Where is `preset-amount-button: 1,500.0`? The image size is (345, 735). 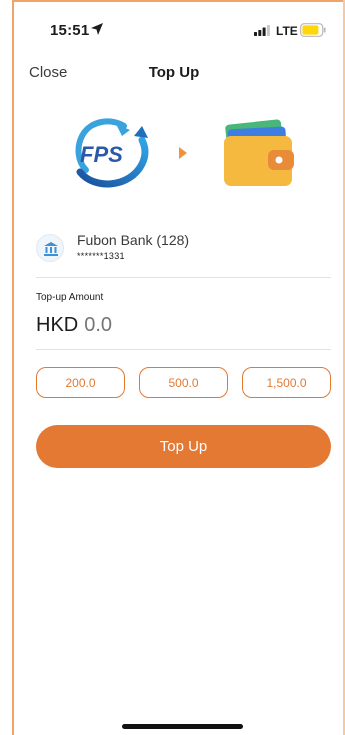
preset-amount-button: 1,500.0 is located at coordinates (286, 382).